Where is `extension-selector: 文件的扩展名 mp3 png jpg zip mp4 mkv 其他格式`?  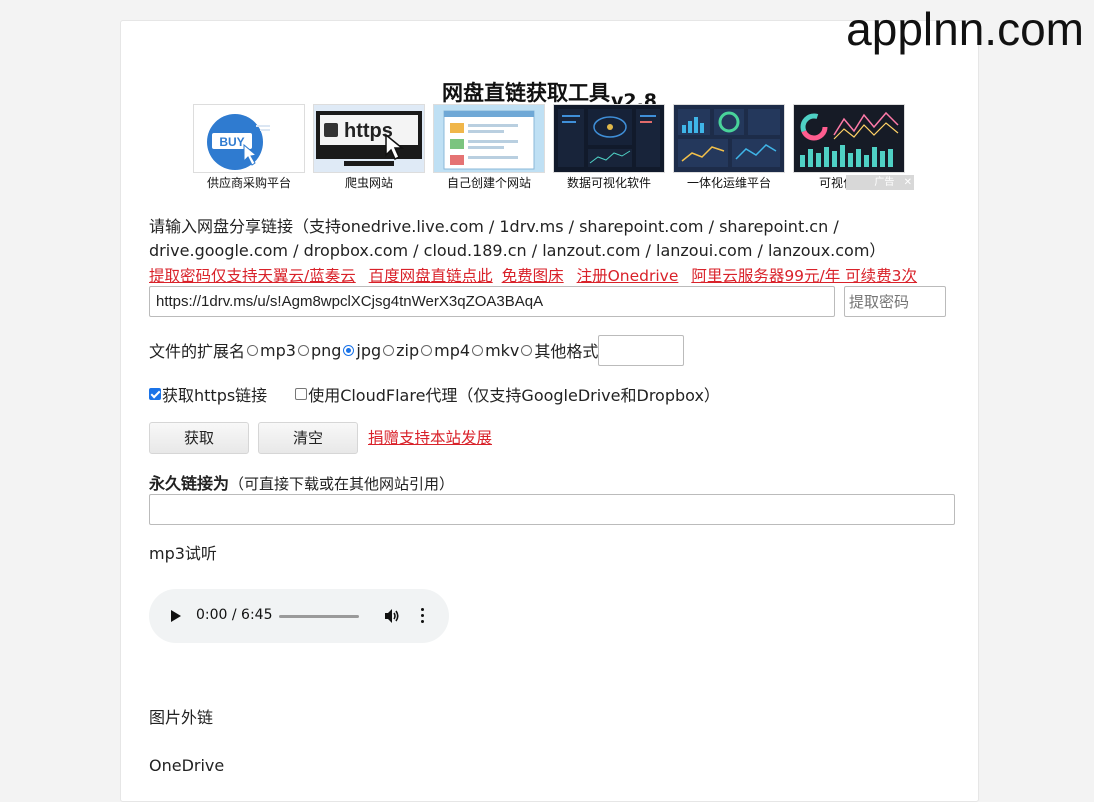 extension-selector: 文件的扩展名 mp3 png jpg zip mp4 mkv 其他格式 is located at coordinates (417, 350).